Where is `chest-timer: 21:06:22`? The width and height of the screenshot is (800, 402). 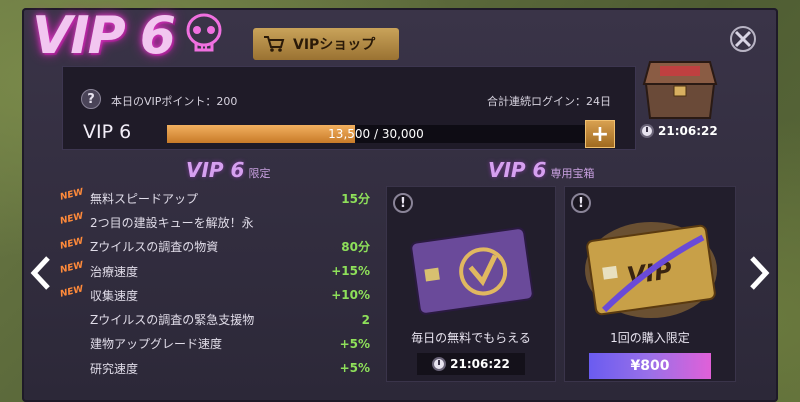
chest-timer: 21:06:22 is located at coordinates (679, 131).